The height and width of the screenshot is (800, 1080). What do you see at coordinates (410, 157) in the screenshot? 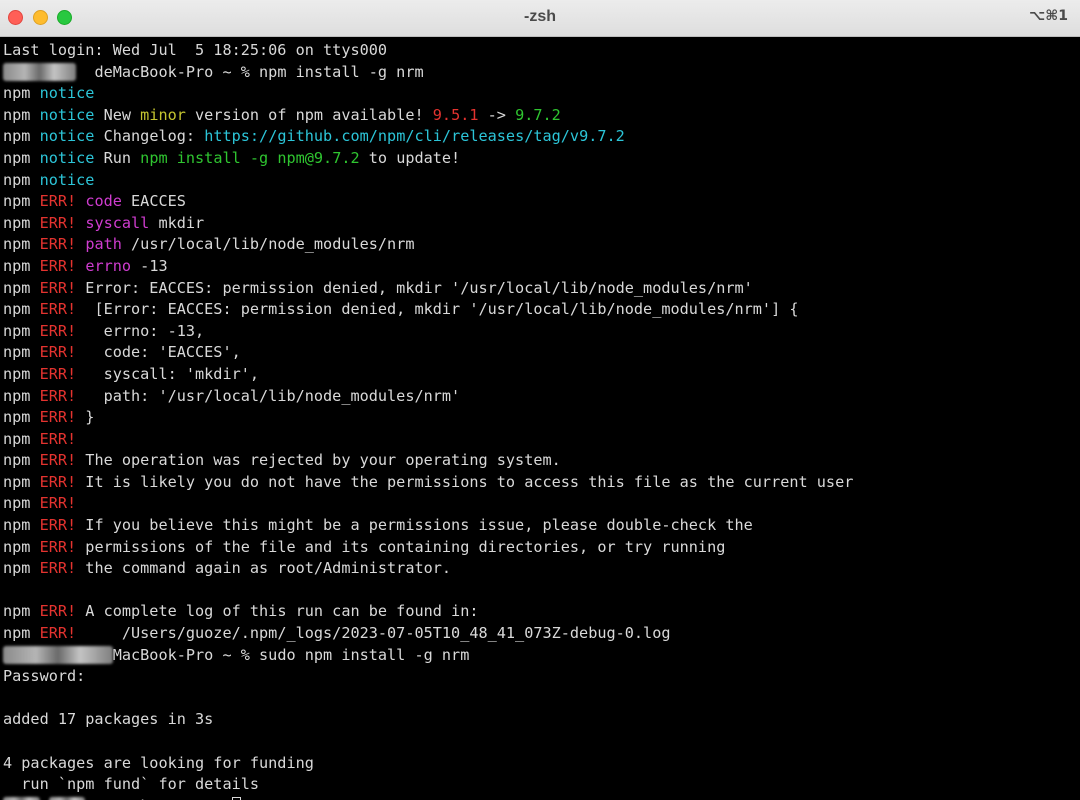
I see `terminal-text-segment: to update!` at bounding box center [410, 157].